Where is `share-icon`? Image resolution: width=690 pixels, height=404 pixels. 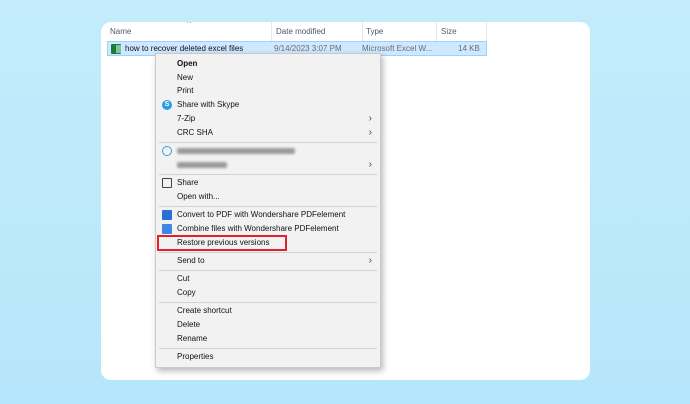 share-icon is located at coordinates (167, 183).